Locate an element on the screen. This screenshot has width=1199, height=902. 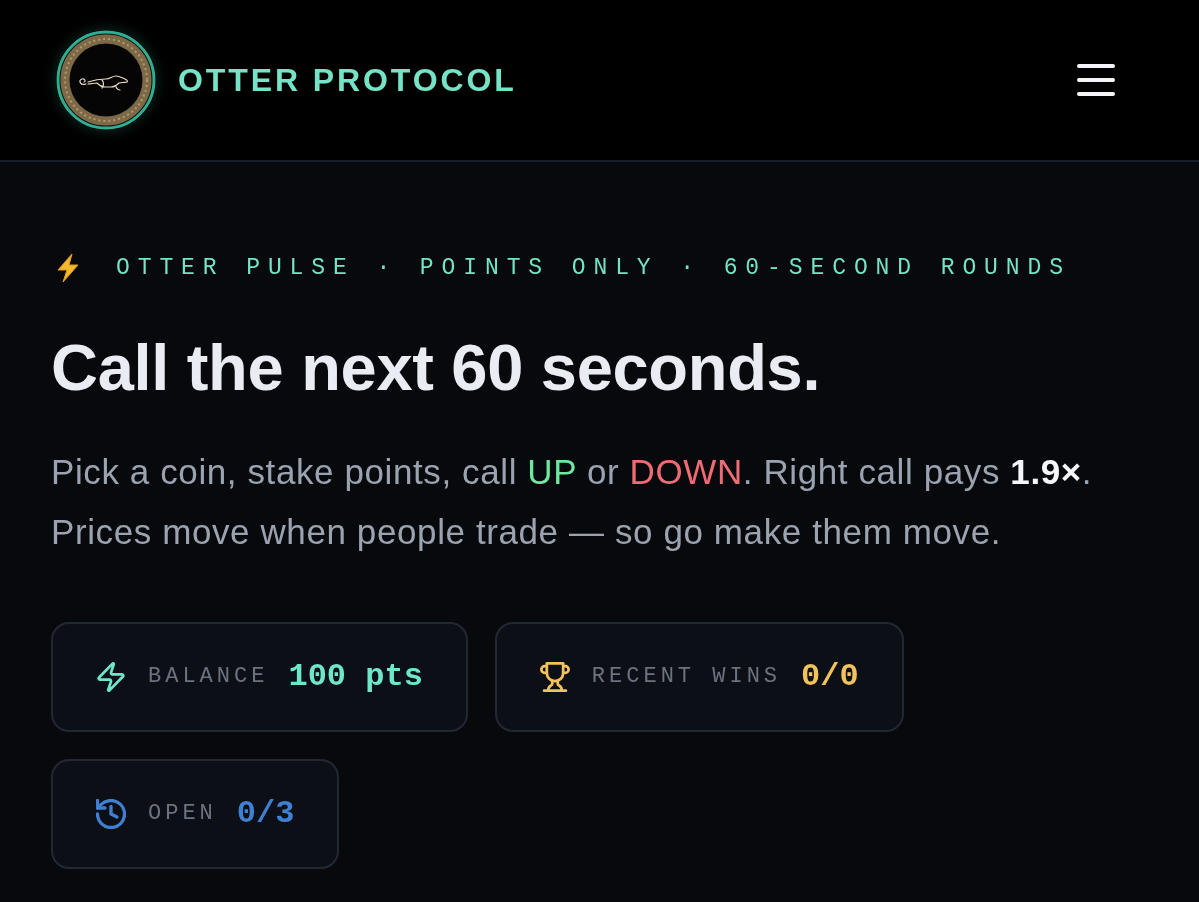
otter-logo-icon is located at coordinates (106, 80).